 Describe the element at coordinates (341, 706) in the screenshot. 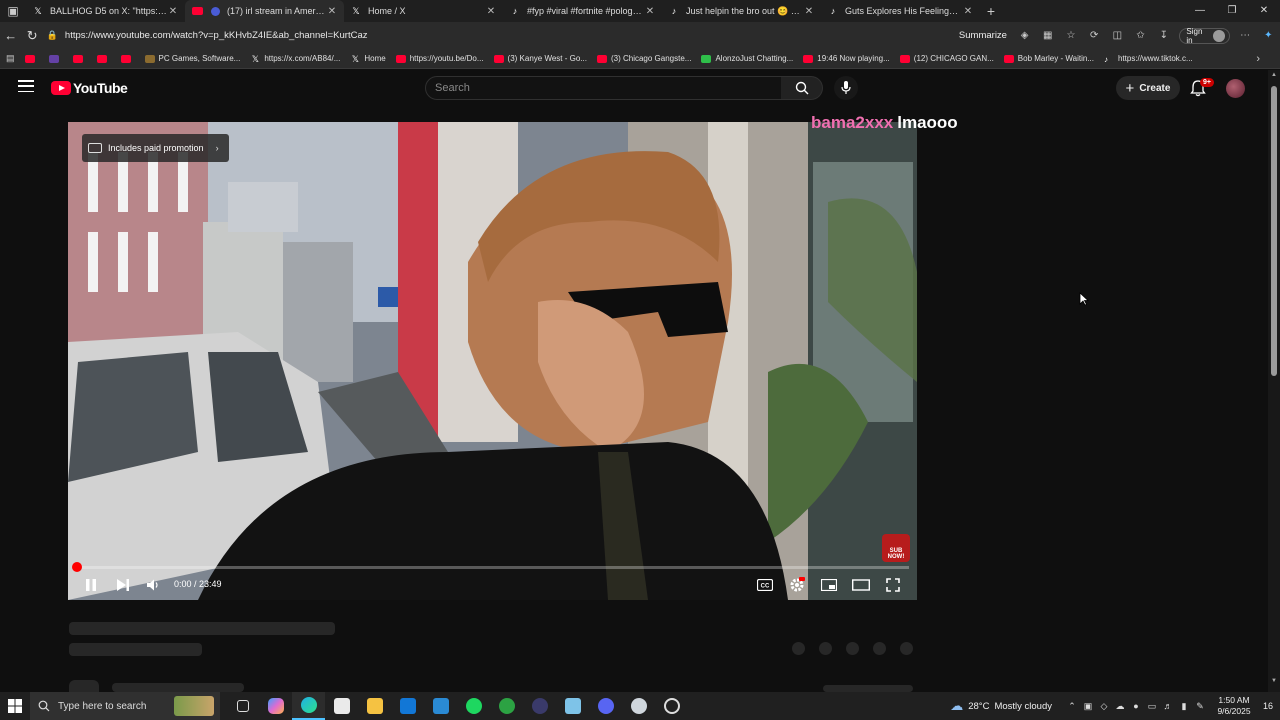

I see `microsoft-store-icon` at that location.